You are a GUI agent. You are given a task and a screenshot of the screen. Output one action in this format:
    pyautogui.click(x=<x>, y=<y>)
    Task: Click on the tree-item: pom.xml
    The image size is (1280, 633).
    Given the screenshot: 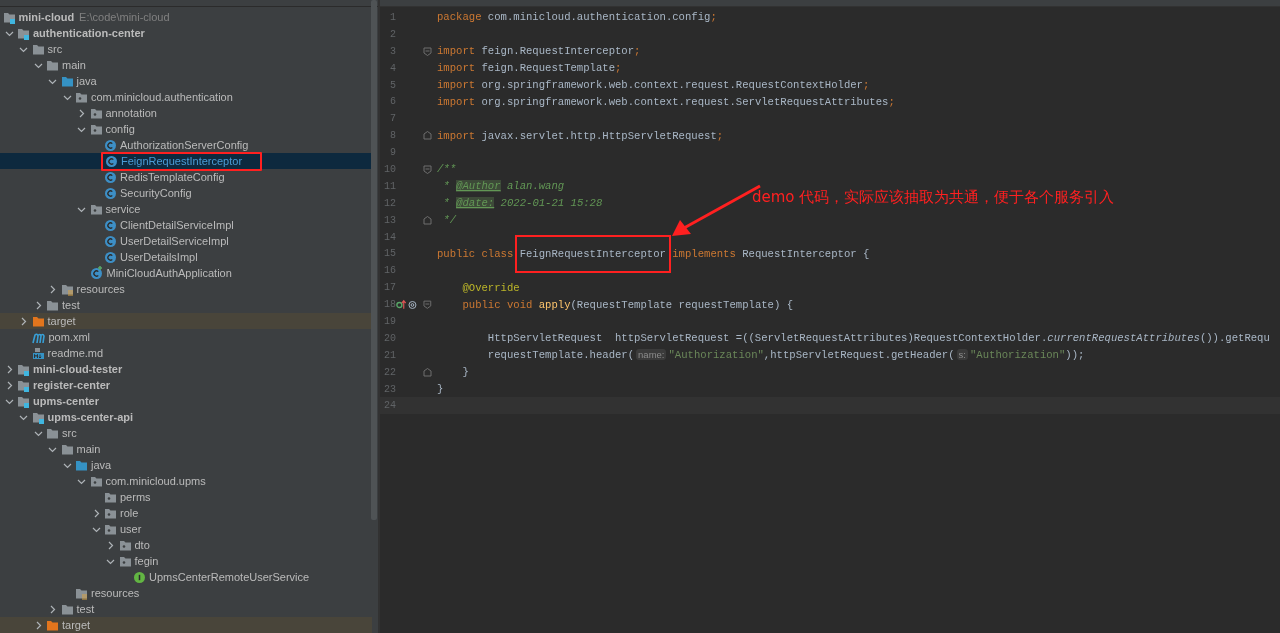 What is the action you would take?
    pyautogui.click(x=186, y=337)
    